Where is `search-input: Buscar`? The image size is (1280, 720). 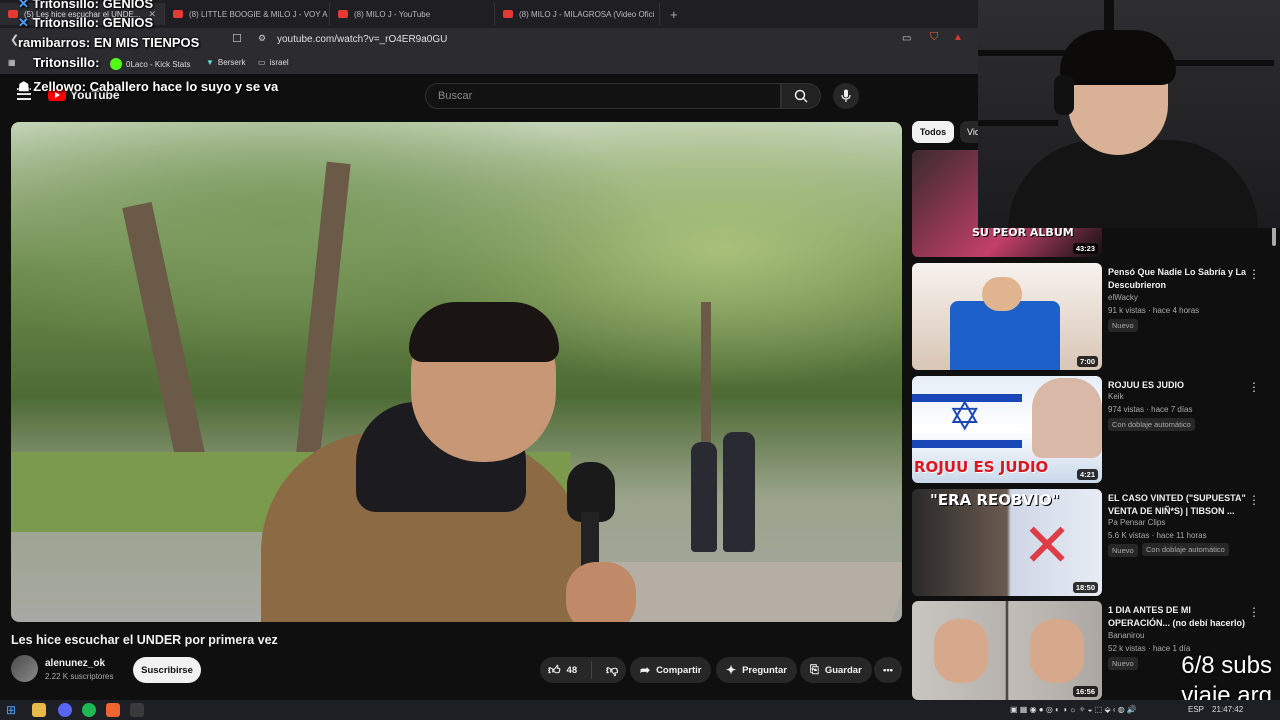
search-input: Buscar is located at coordinates (603, 96).